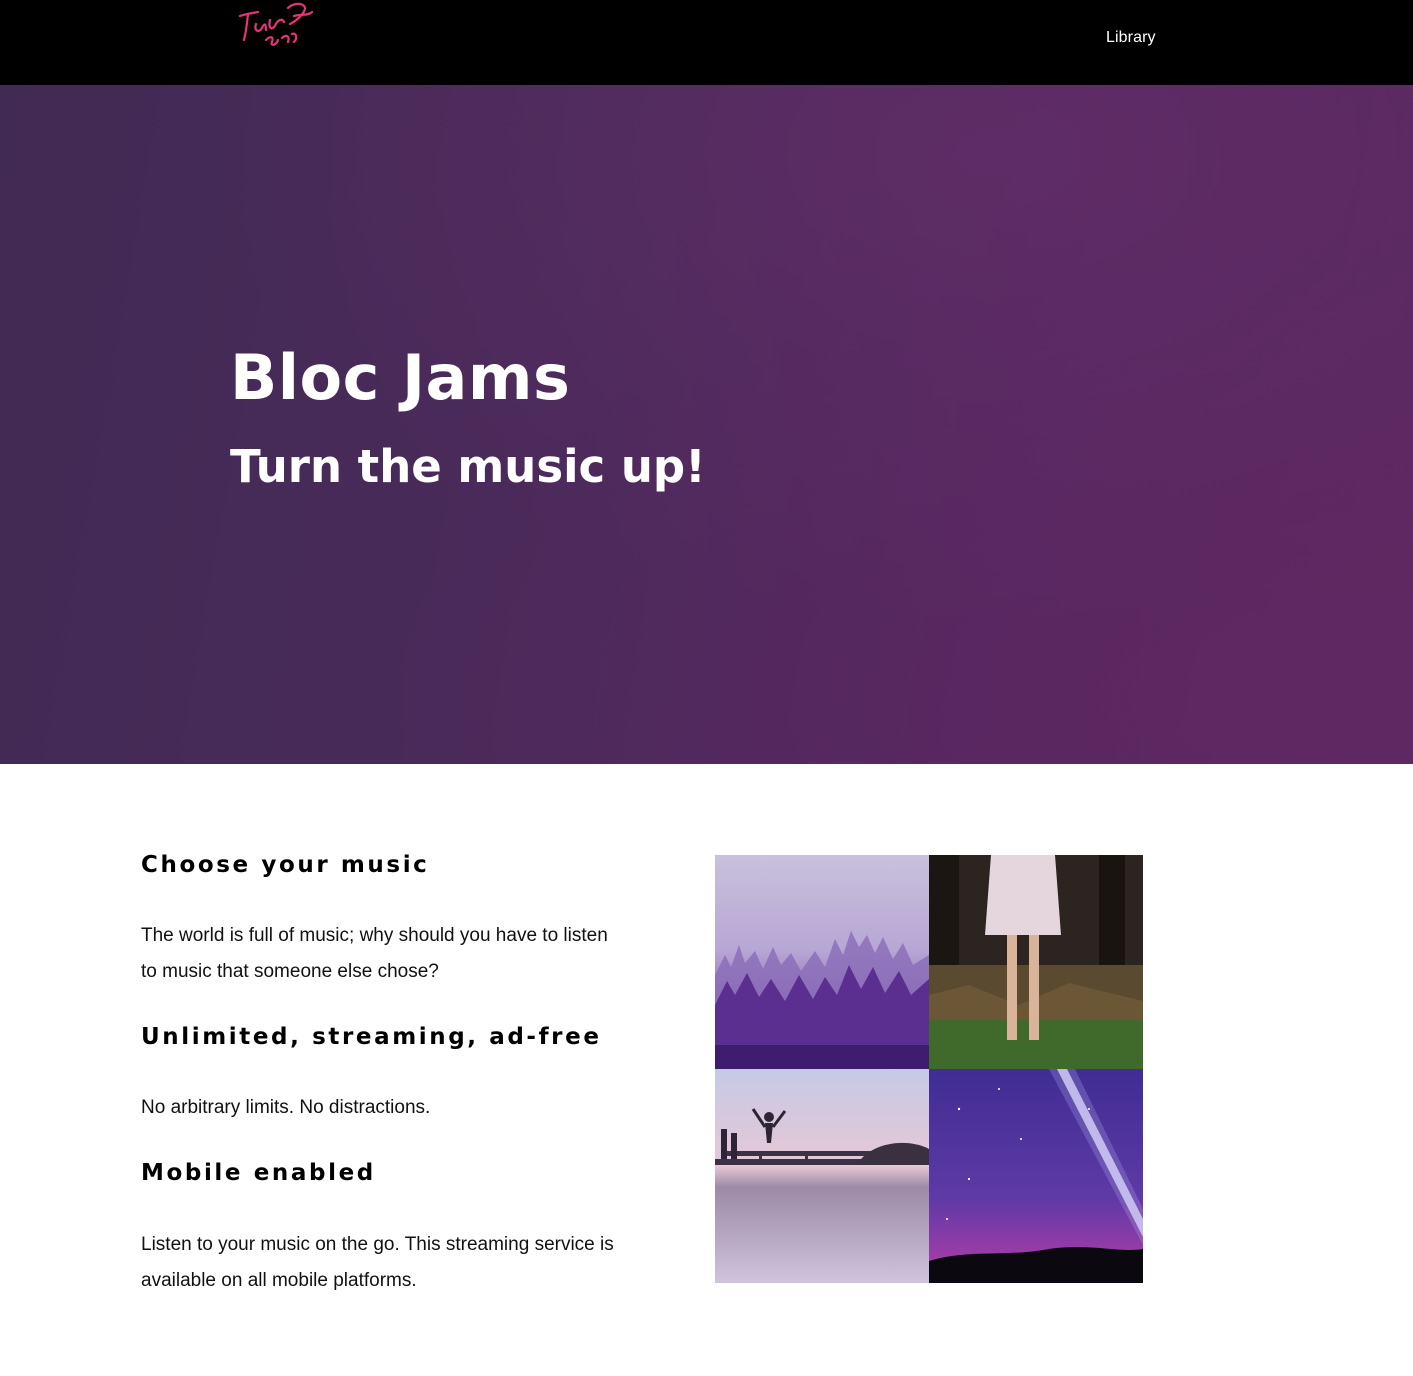 This screenshot has width=1413, height=1376. I want to click on lake-jump-image, so click(822, 1176).